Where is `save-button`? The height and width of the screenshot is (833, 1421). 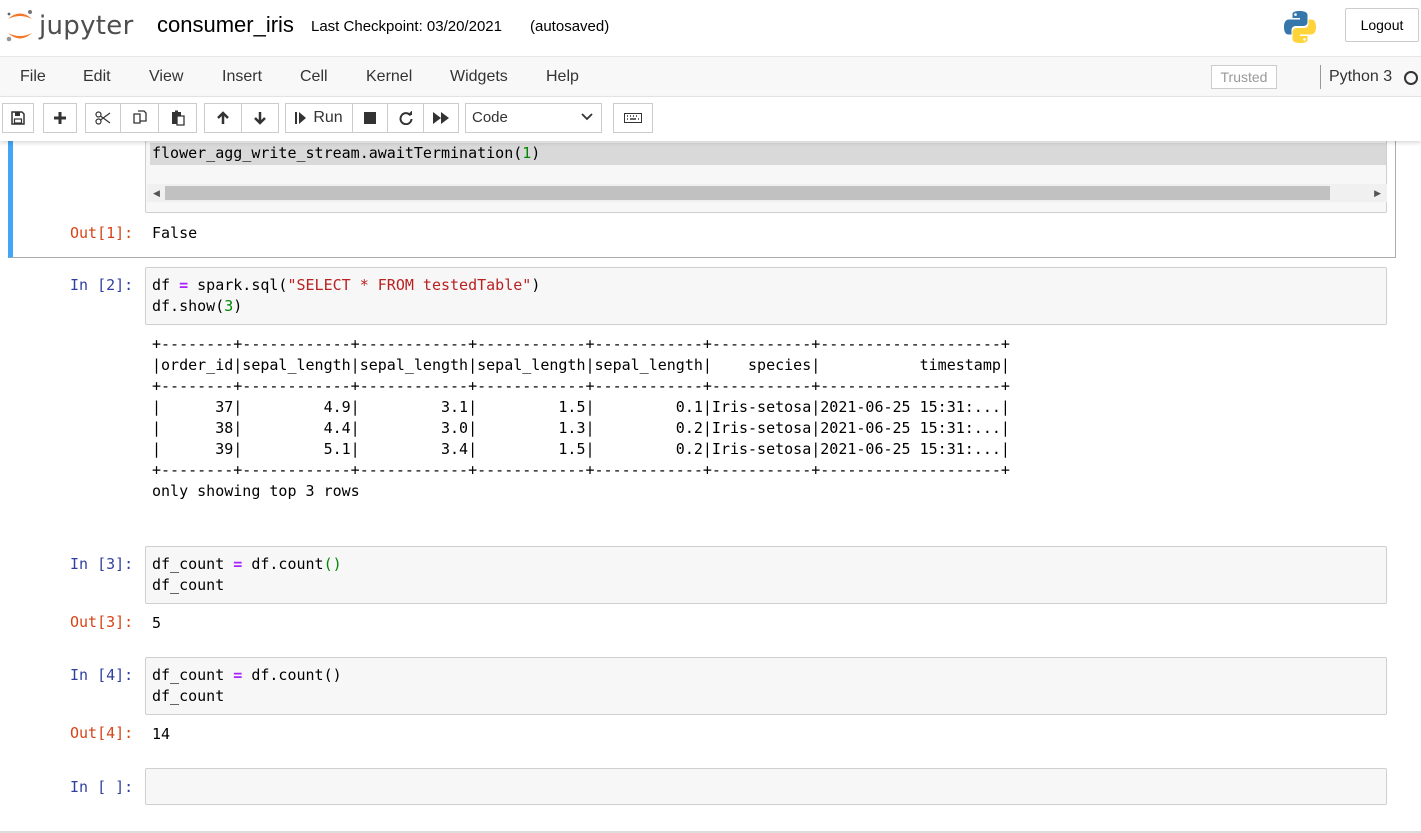
save-button is located at coordinates (18, 118).